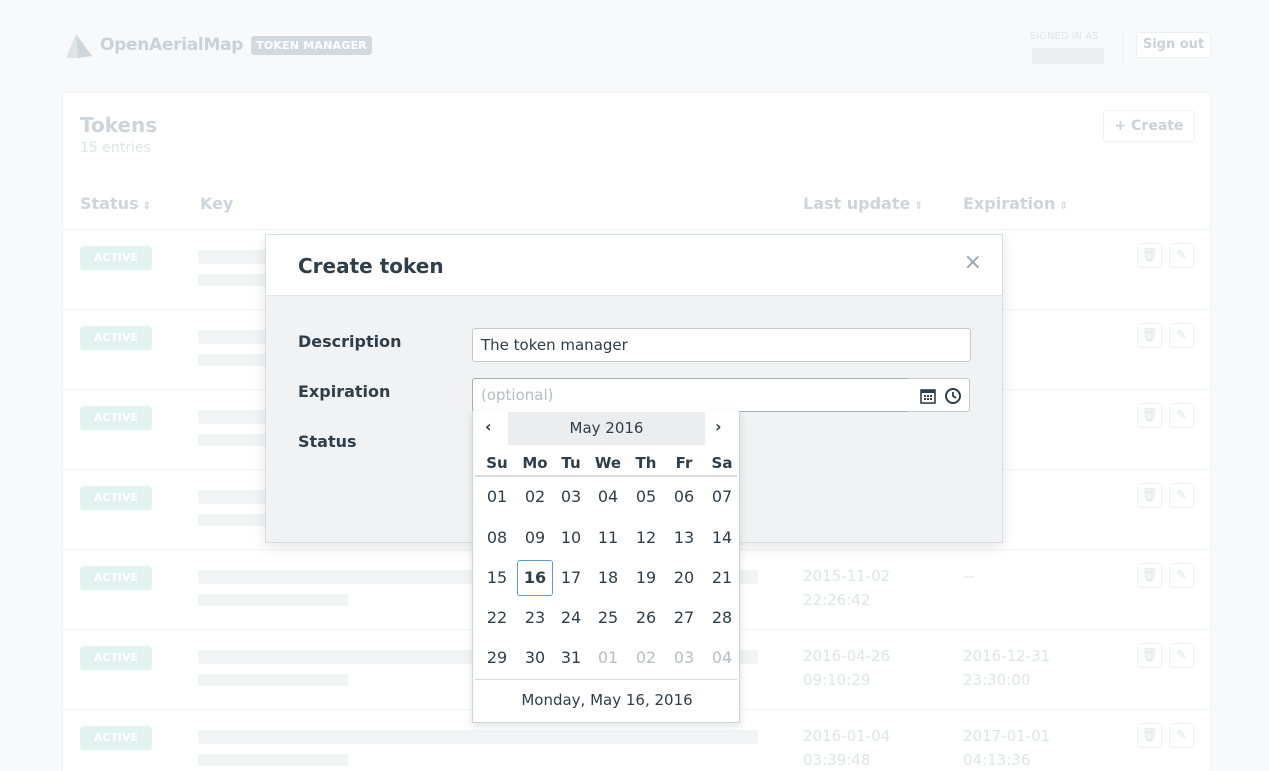 This screenshot has width=1269, height=771. Describe the element at coordinates (1007, 748) in the screenshot. I see `expiration-cell: 2017-01-01 04:13:36` at that location.